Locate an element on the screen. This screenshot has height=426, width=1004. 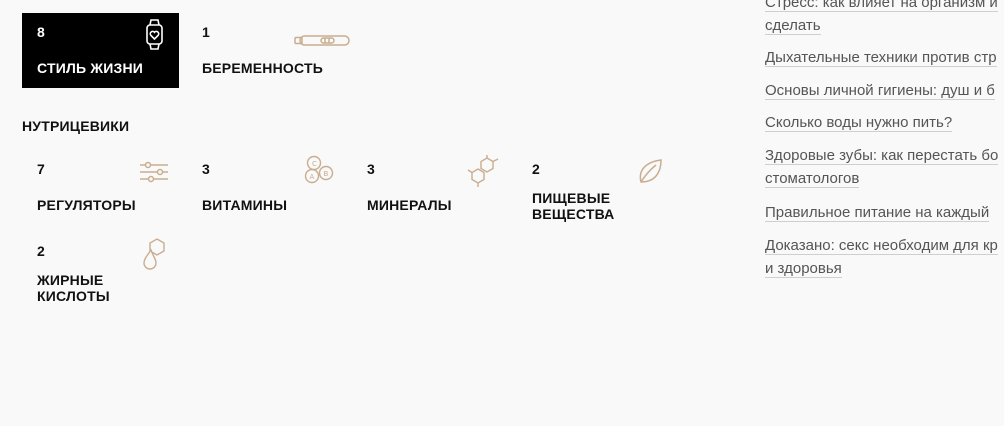
article-line: Здоровые зубы: как перестать бо is located at coordinates (882, 156).